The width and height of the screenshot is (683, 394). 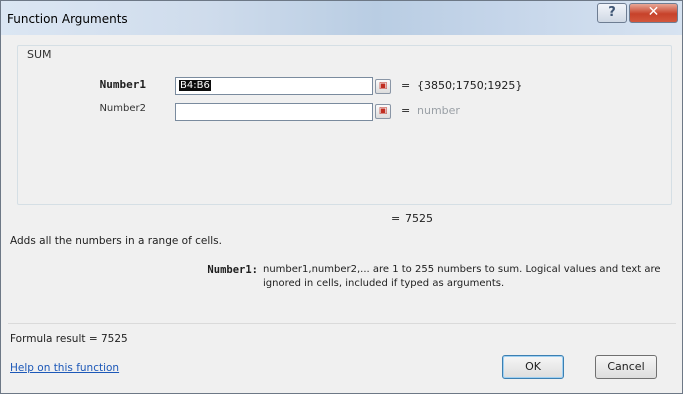 What do you see at coordinates (274, 86) in the screenshot?
I see `number1-input: B4:B6` at bounding box center [274, 86].